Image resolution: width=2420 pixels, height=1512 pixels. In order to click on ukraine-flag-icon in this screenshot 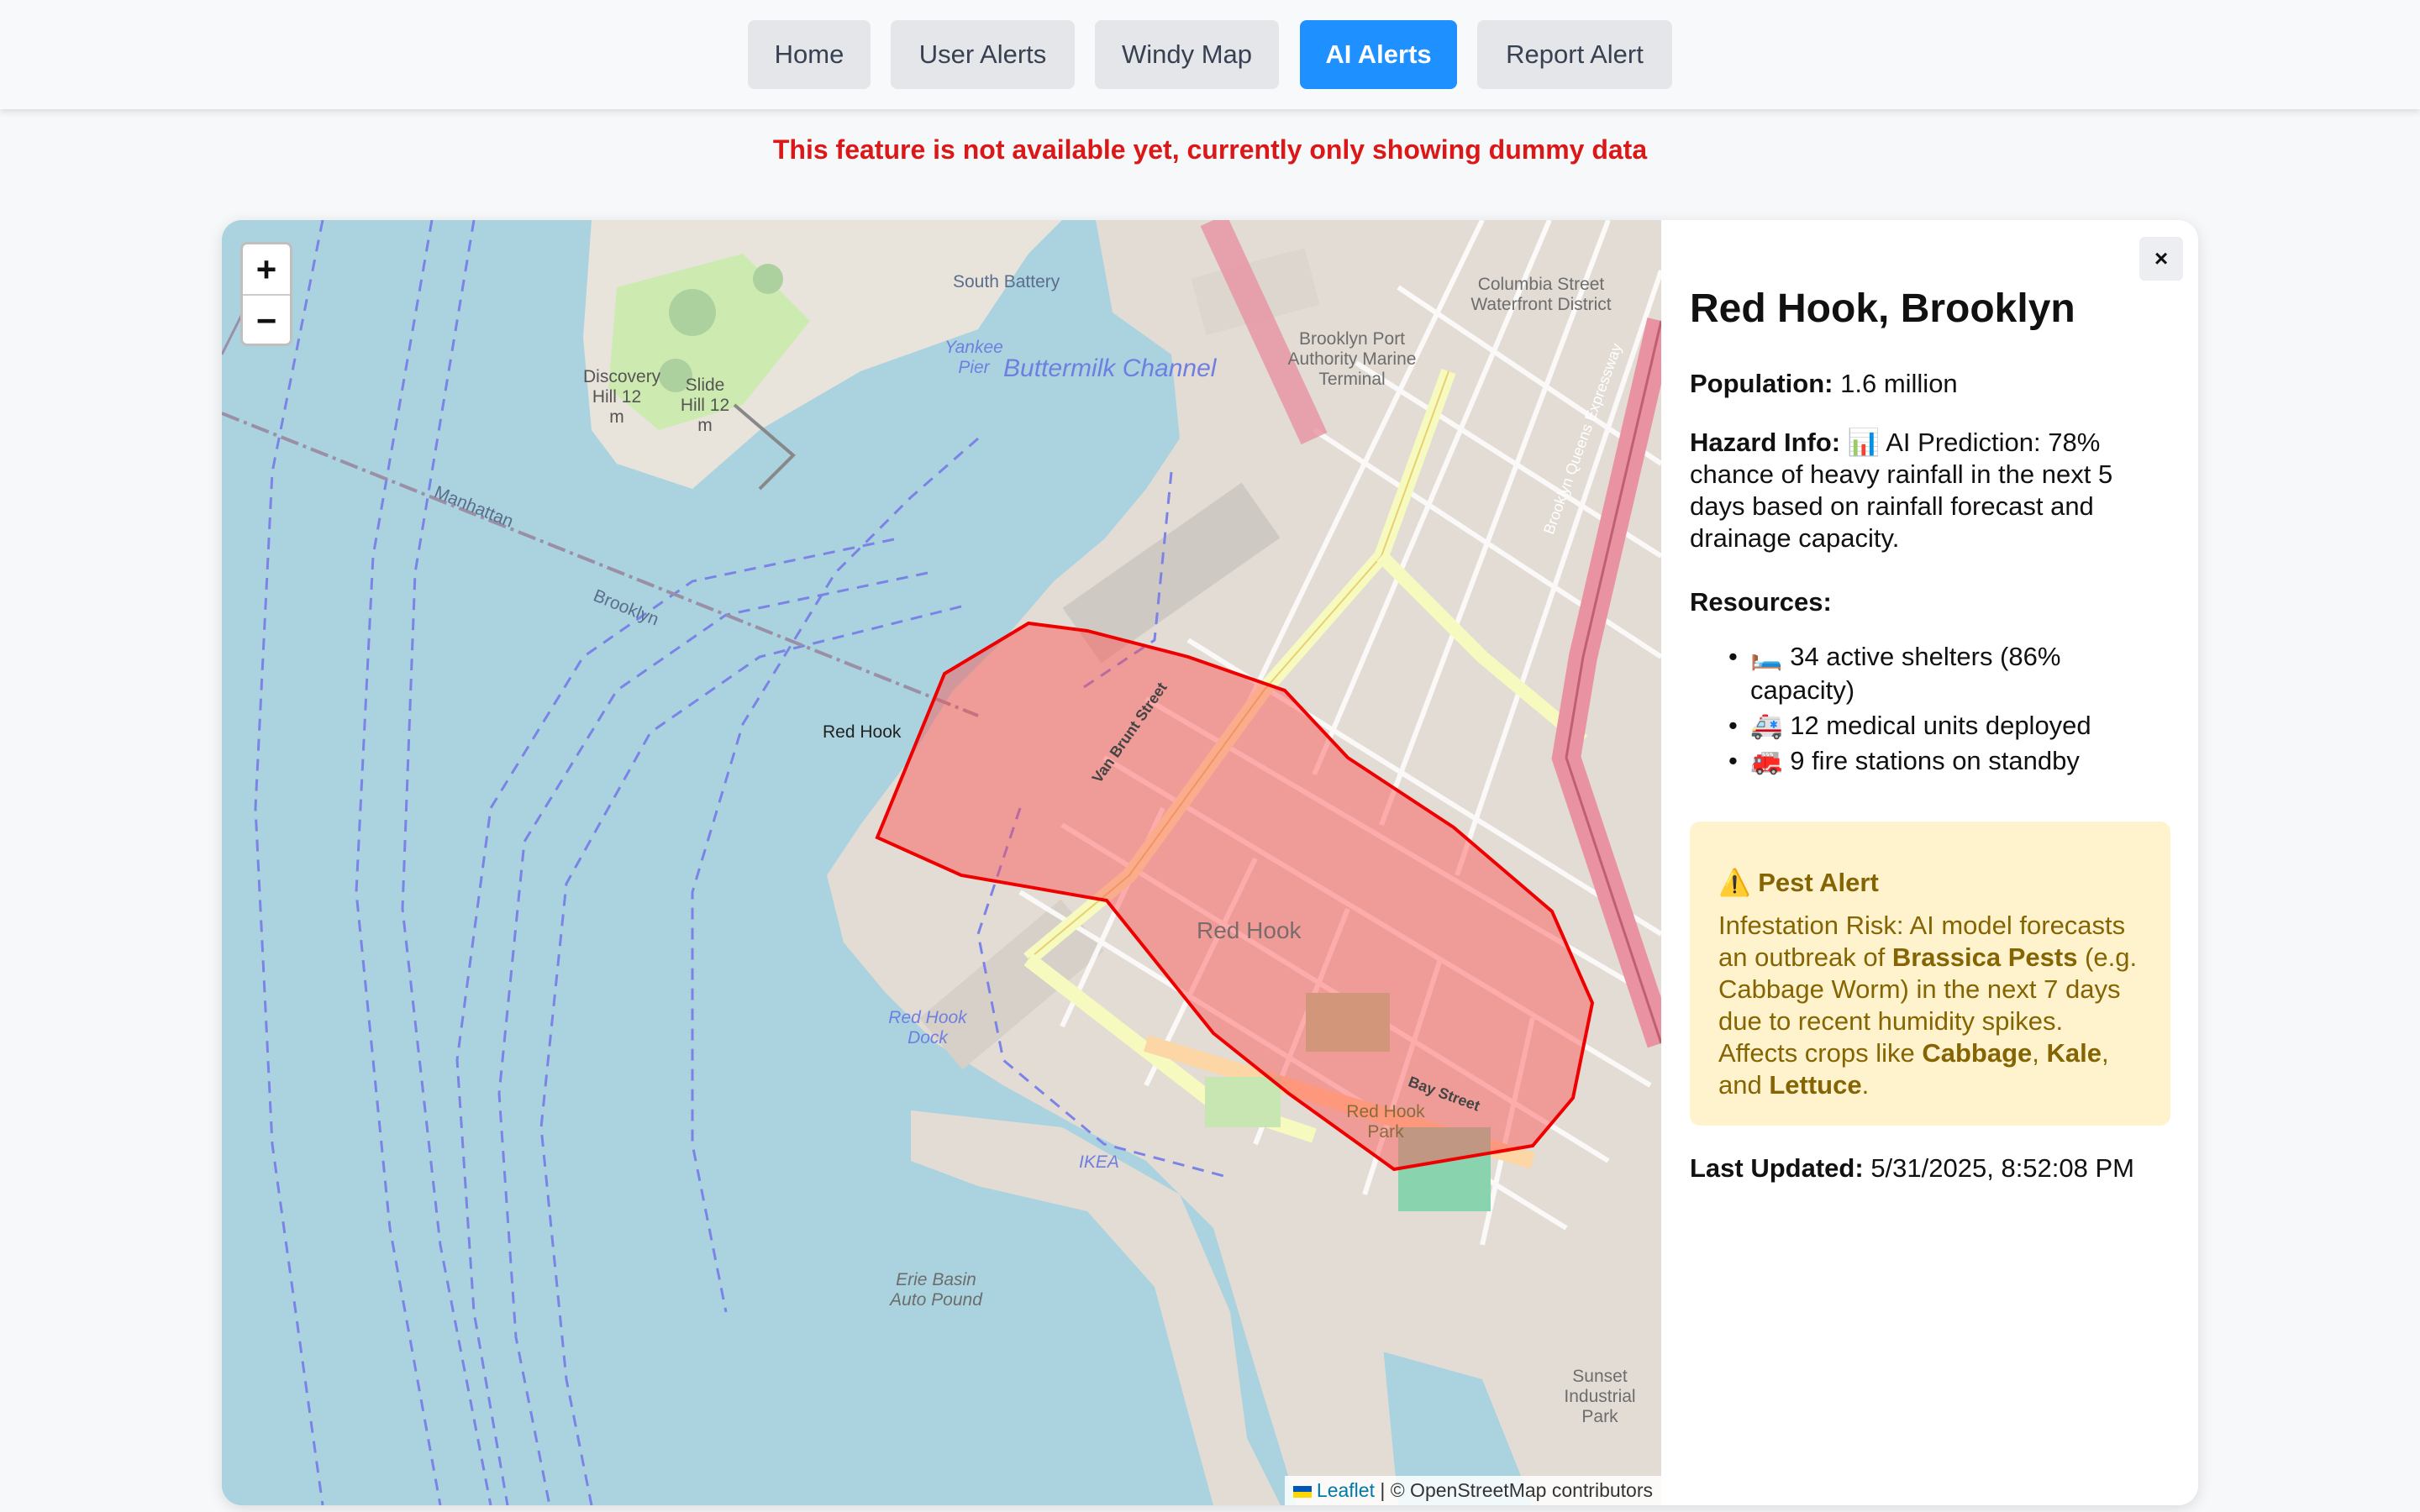, I will do `click(1302, 1491)`.